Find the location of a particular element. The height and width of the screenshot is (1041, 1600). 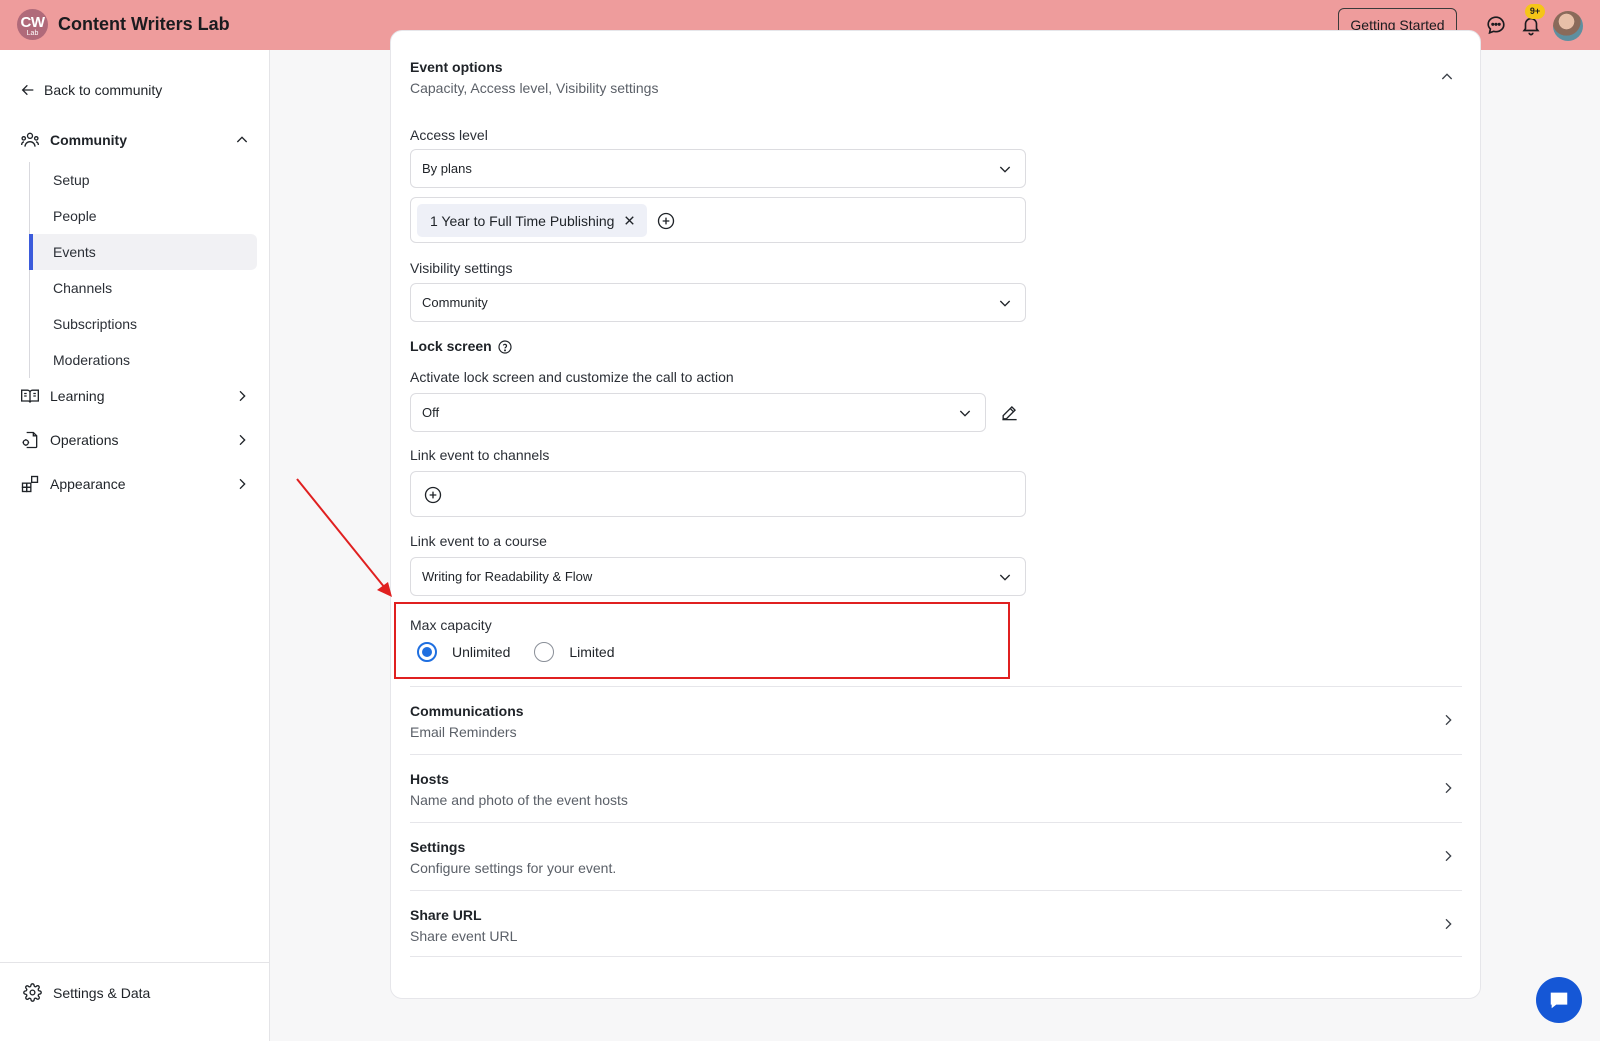

visibility-label: Visibility settings is located at coordinates (461, 268).